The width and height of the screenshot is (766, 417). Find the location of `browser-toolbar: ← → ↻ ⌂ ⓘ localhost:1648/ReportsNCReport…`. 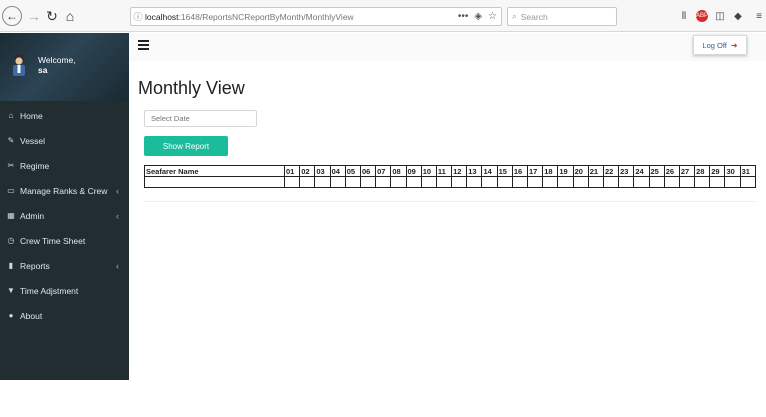

browser-toolbar: ← → ↻ ⌂ ⓘ localhost:1648/ReportsNCReport… is located at coordinates (383, 16).